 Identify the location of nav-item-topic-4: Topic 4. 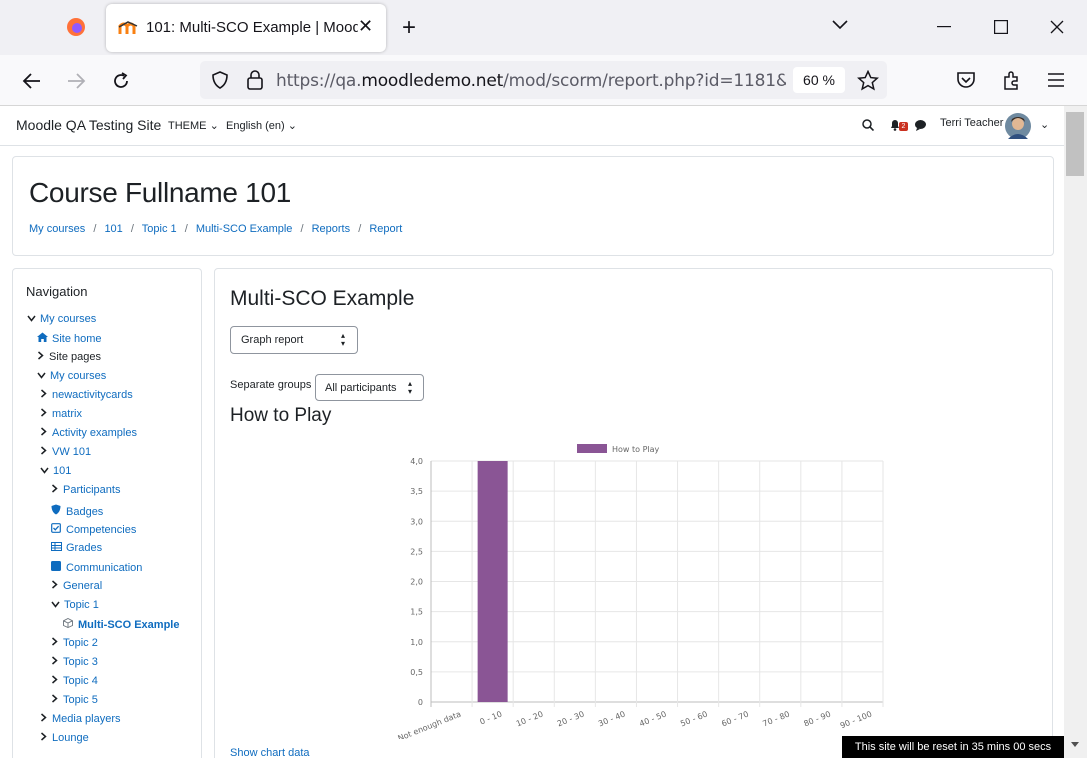
(74, 681).